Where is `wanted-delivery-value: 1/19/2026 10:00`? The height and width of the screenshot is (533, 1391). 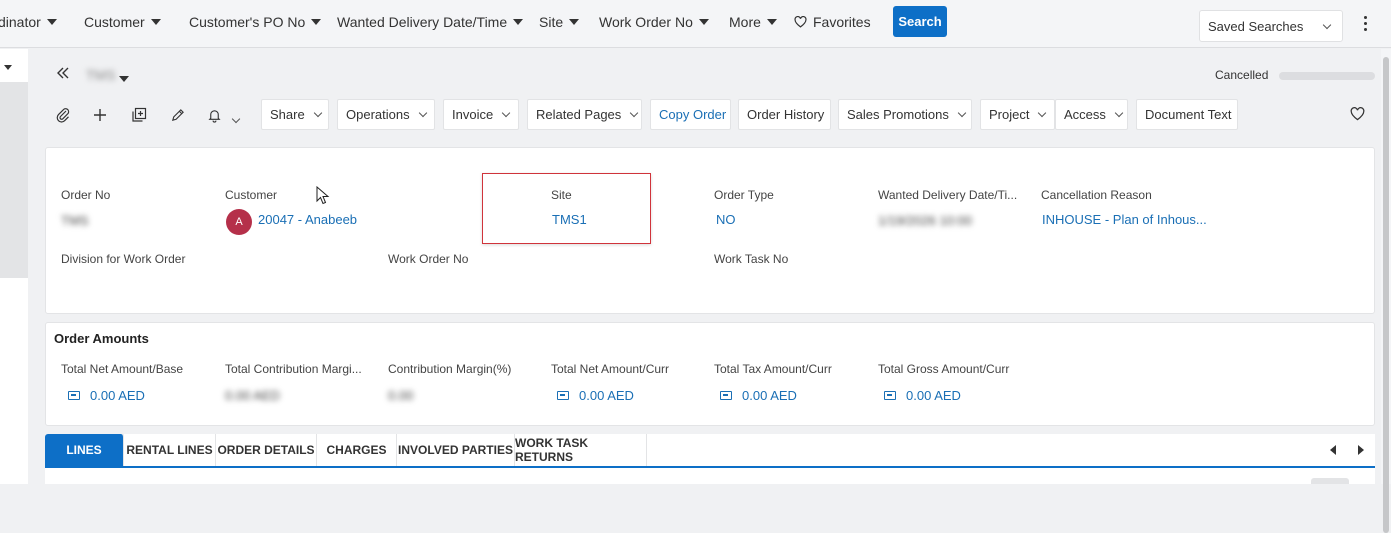
wanted-delivery-value: 1/19/2026 10:00 is located at coordinates (925, 220).